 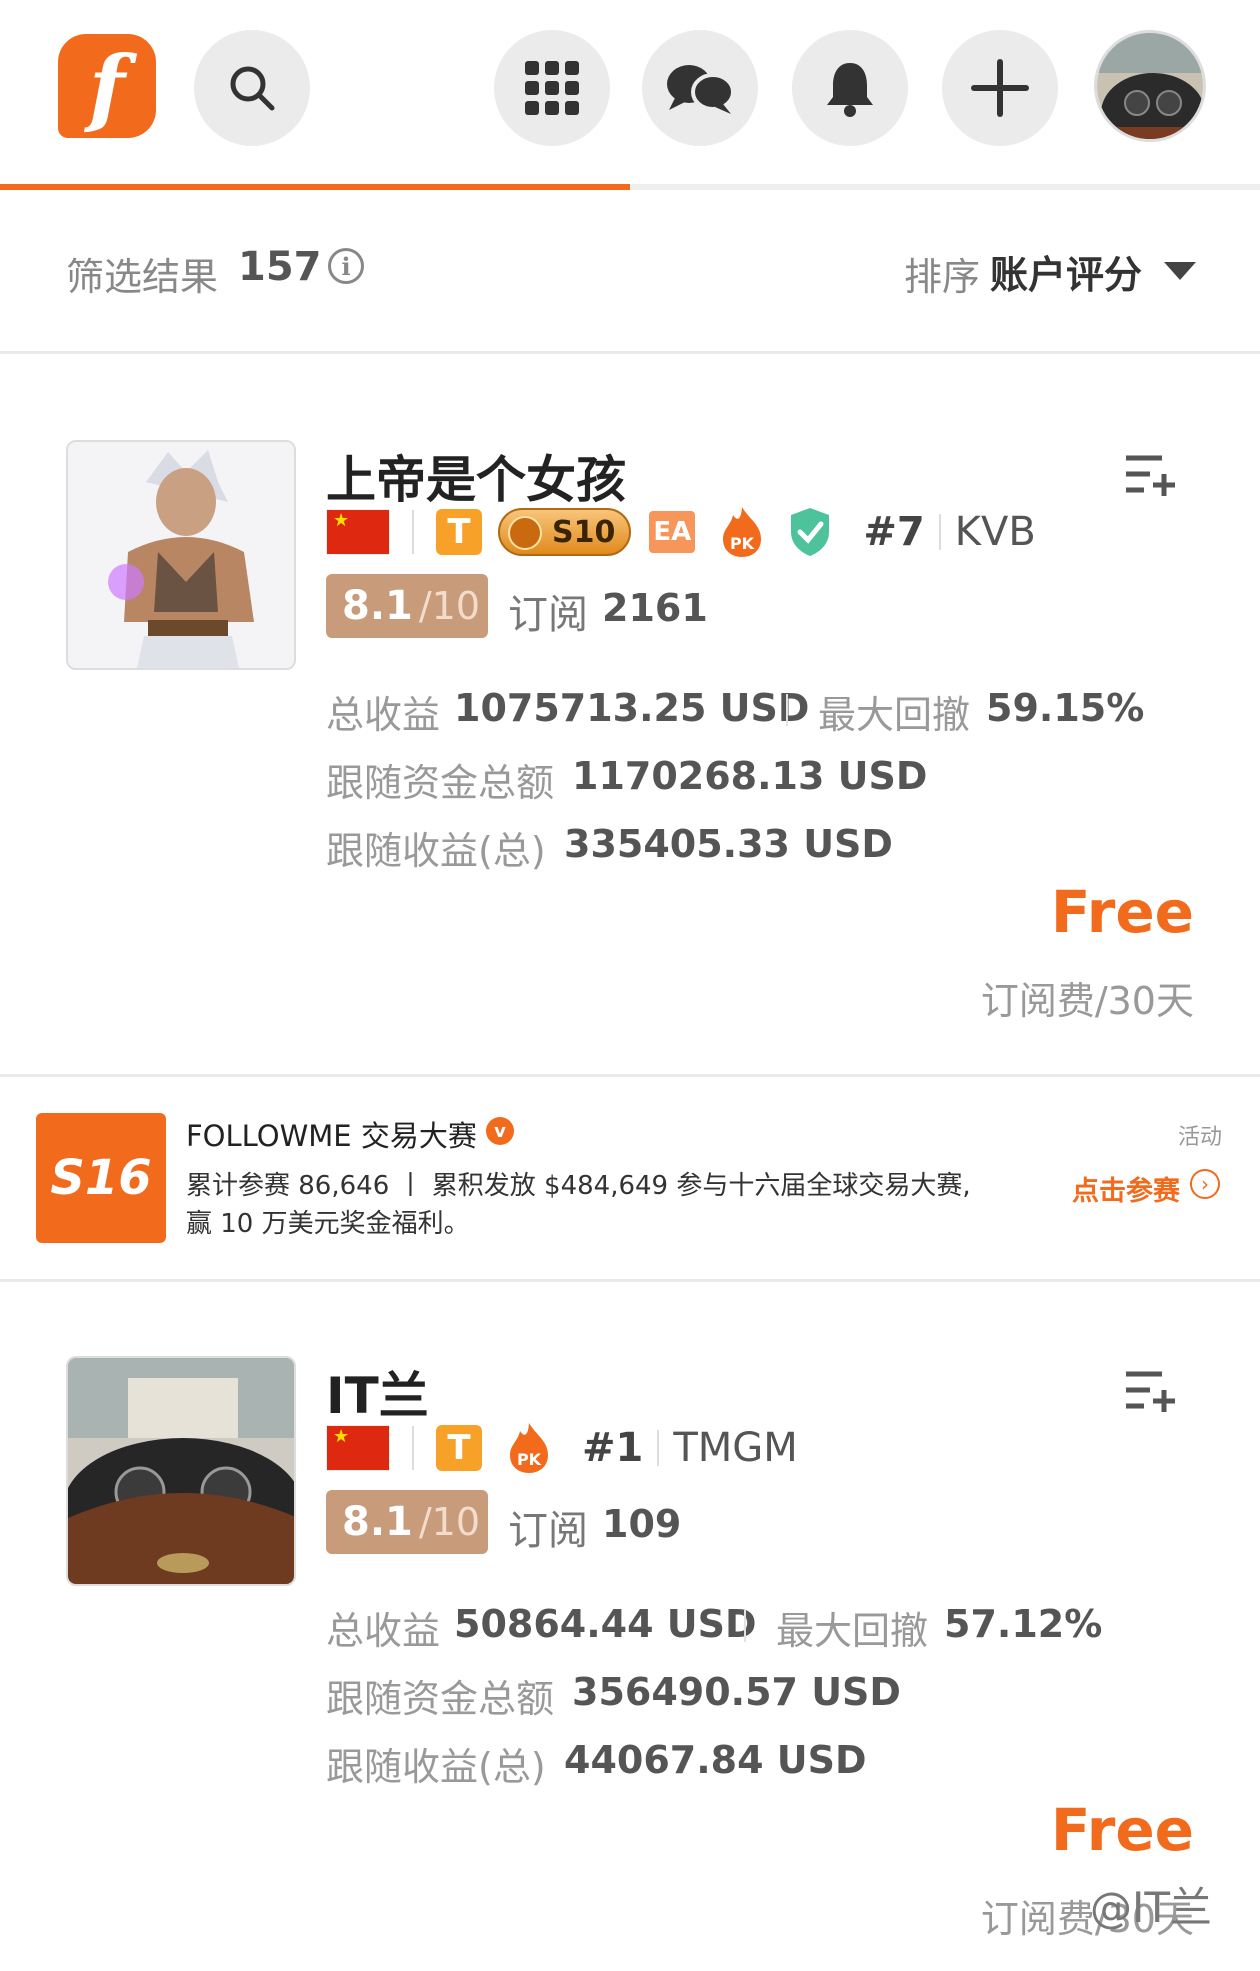 What do you see at coordinates (280, 267) in the screenshot?
I see `filter-result-count: 157` at bounding box center [280, 267].